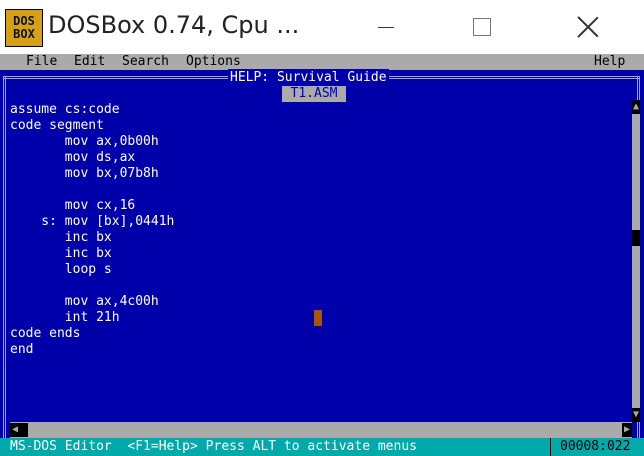  Describe the element at coordinates (322, 62) in the screenshot. I see `editor-menubar: File Edit Search Options Help` at that location.